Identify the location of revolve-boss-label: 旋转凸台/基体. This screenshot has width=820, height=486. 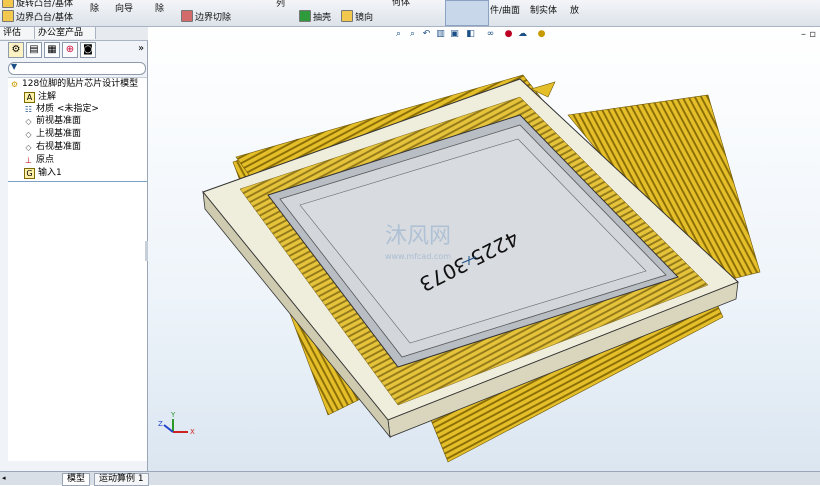
(45, 4).